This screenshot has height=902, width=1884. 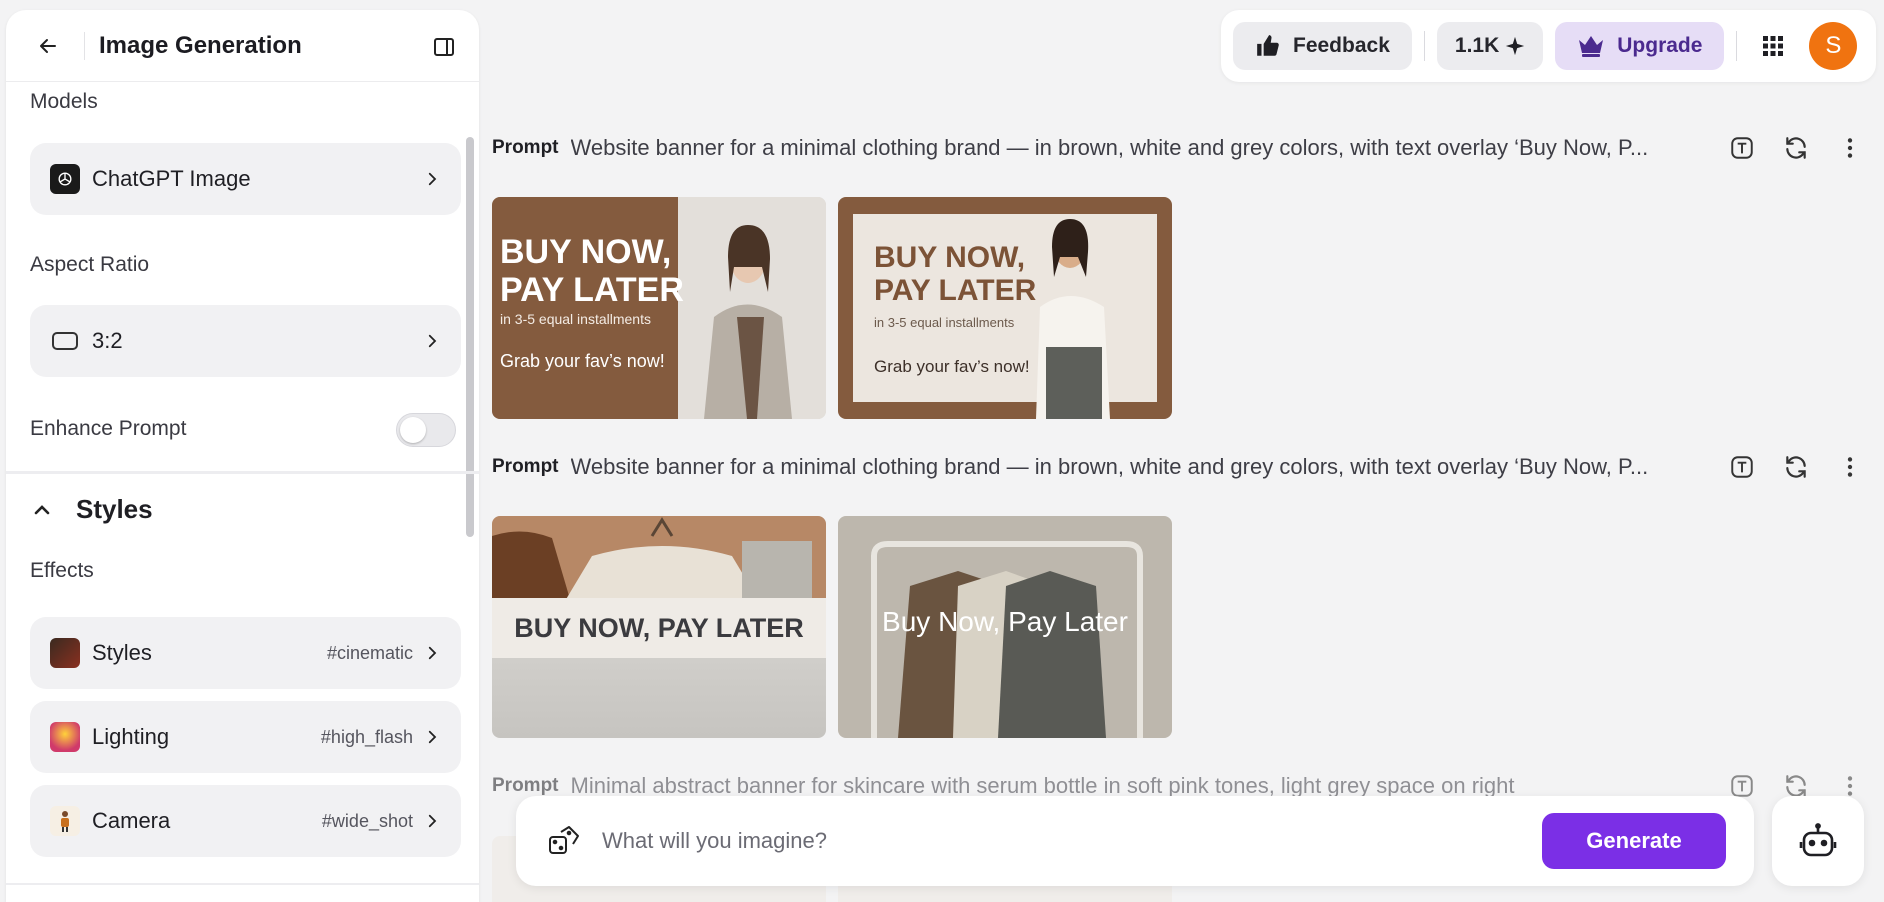 I want to click on robot-icon, so click(x=1818, y=840).